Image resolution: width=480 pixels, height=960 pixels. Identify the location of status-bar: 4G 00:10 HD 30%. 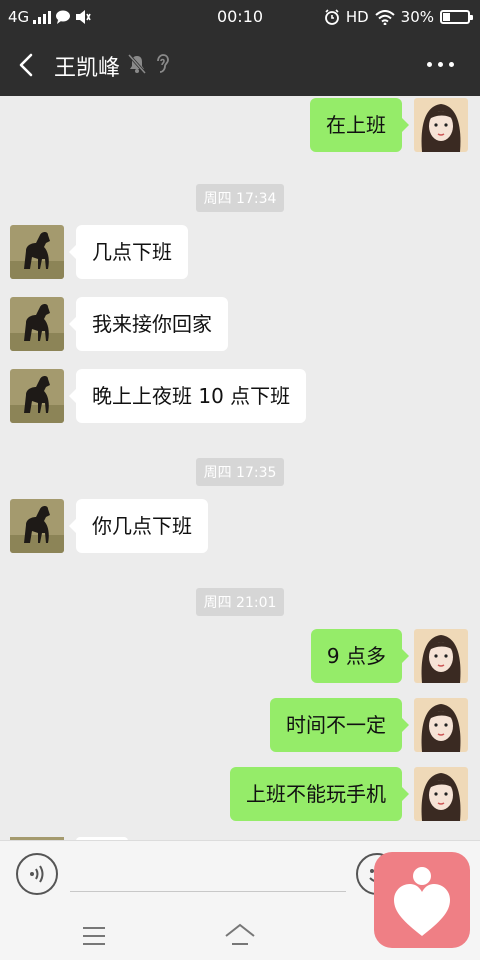
(240, 17).